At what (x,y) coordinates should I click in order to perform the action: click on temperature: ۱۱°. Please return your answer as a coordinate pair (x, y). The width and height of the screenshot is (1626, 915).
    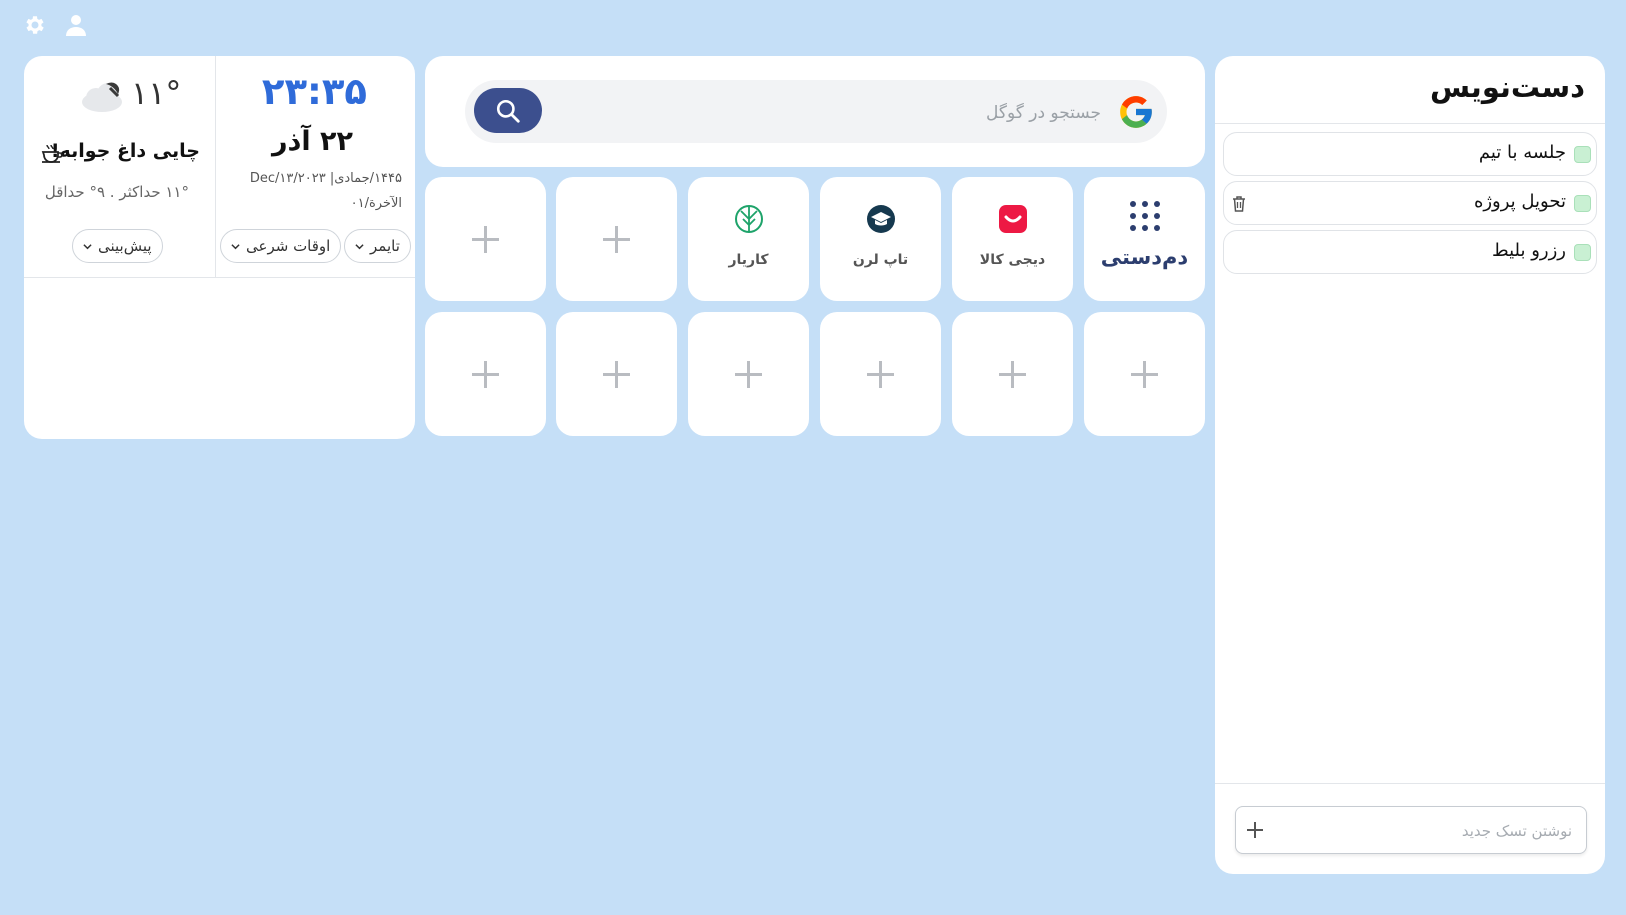
    Looking at the image, I should click on (156, 93).